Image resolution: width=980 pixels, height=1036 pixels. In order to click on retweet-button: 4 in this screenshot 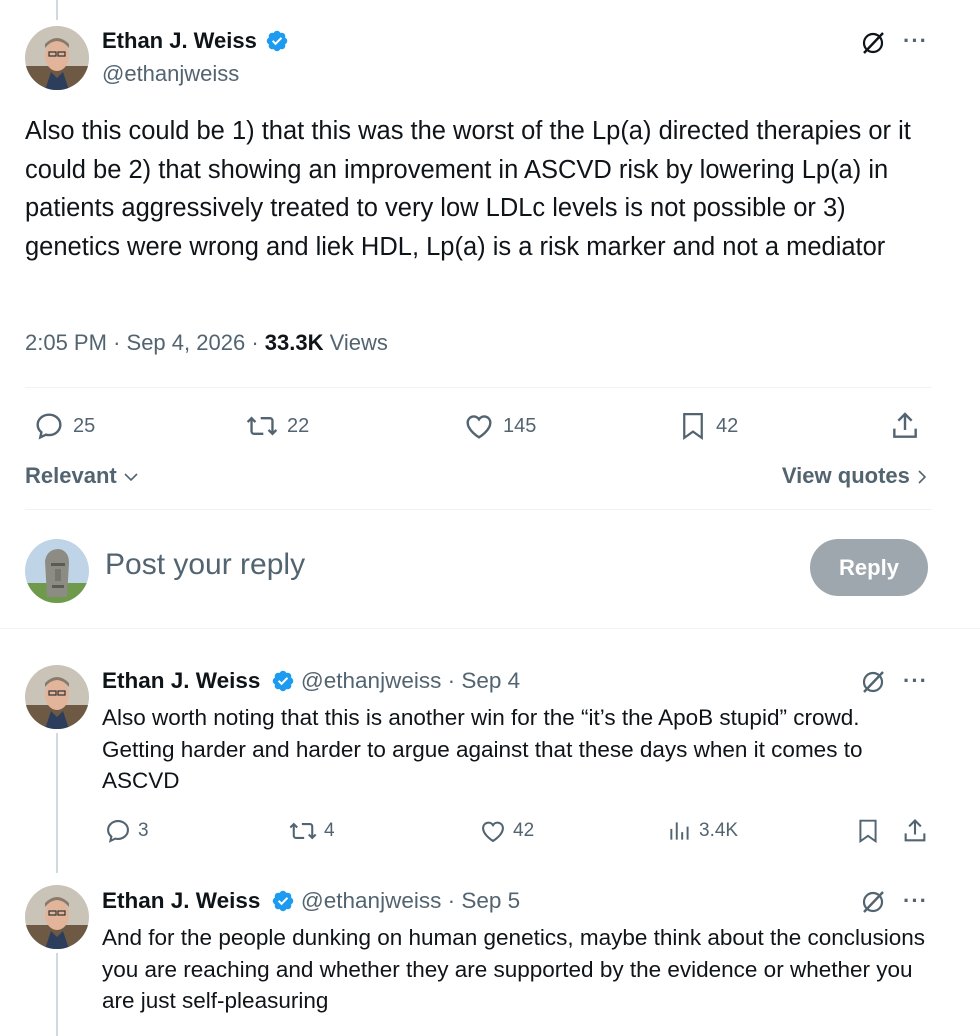, I will do `click(311, 831)`.